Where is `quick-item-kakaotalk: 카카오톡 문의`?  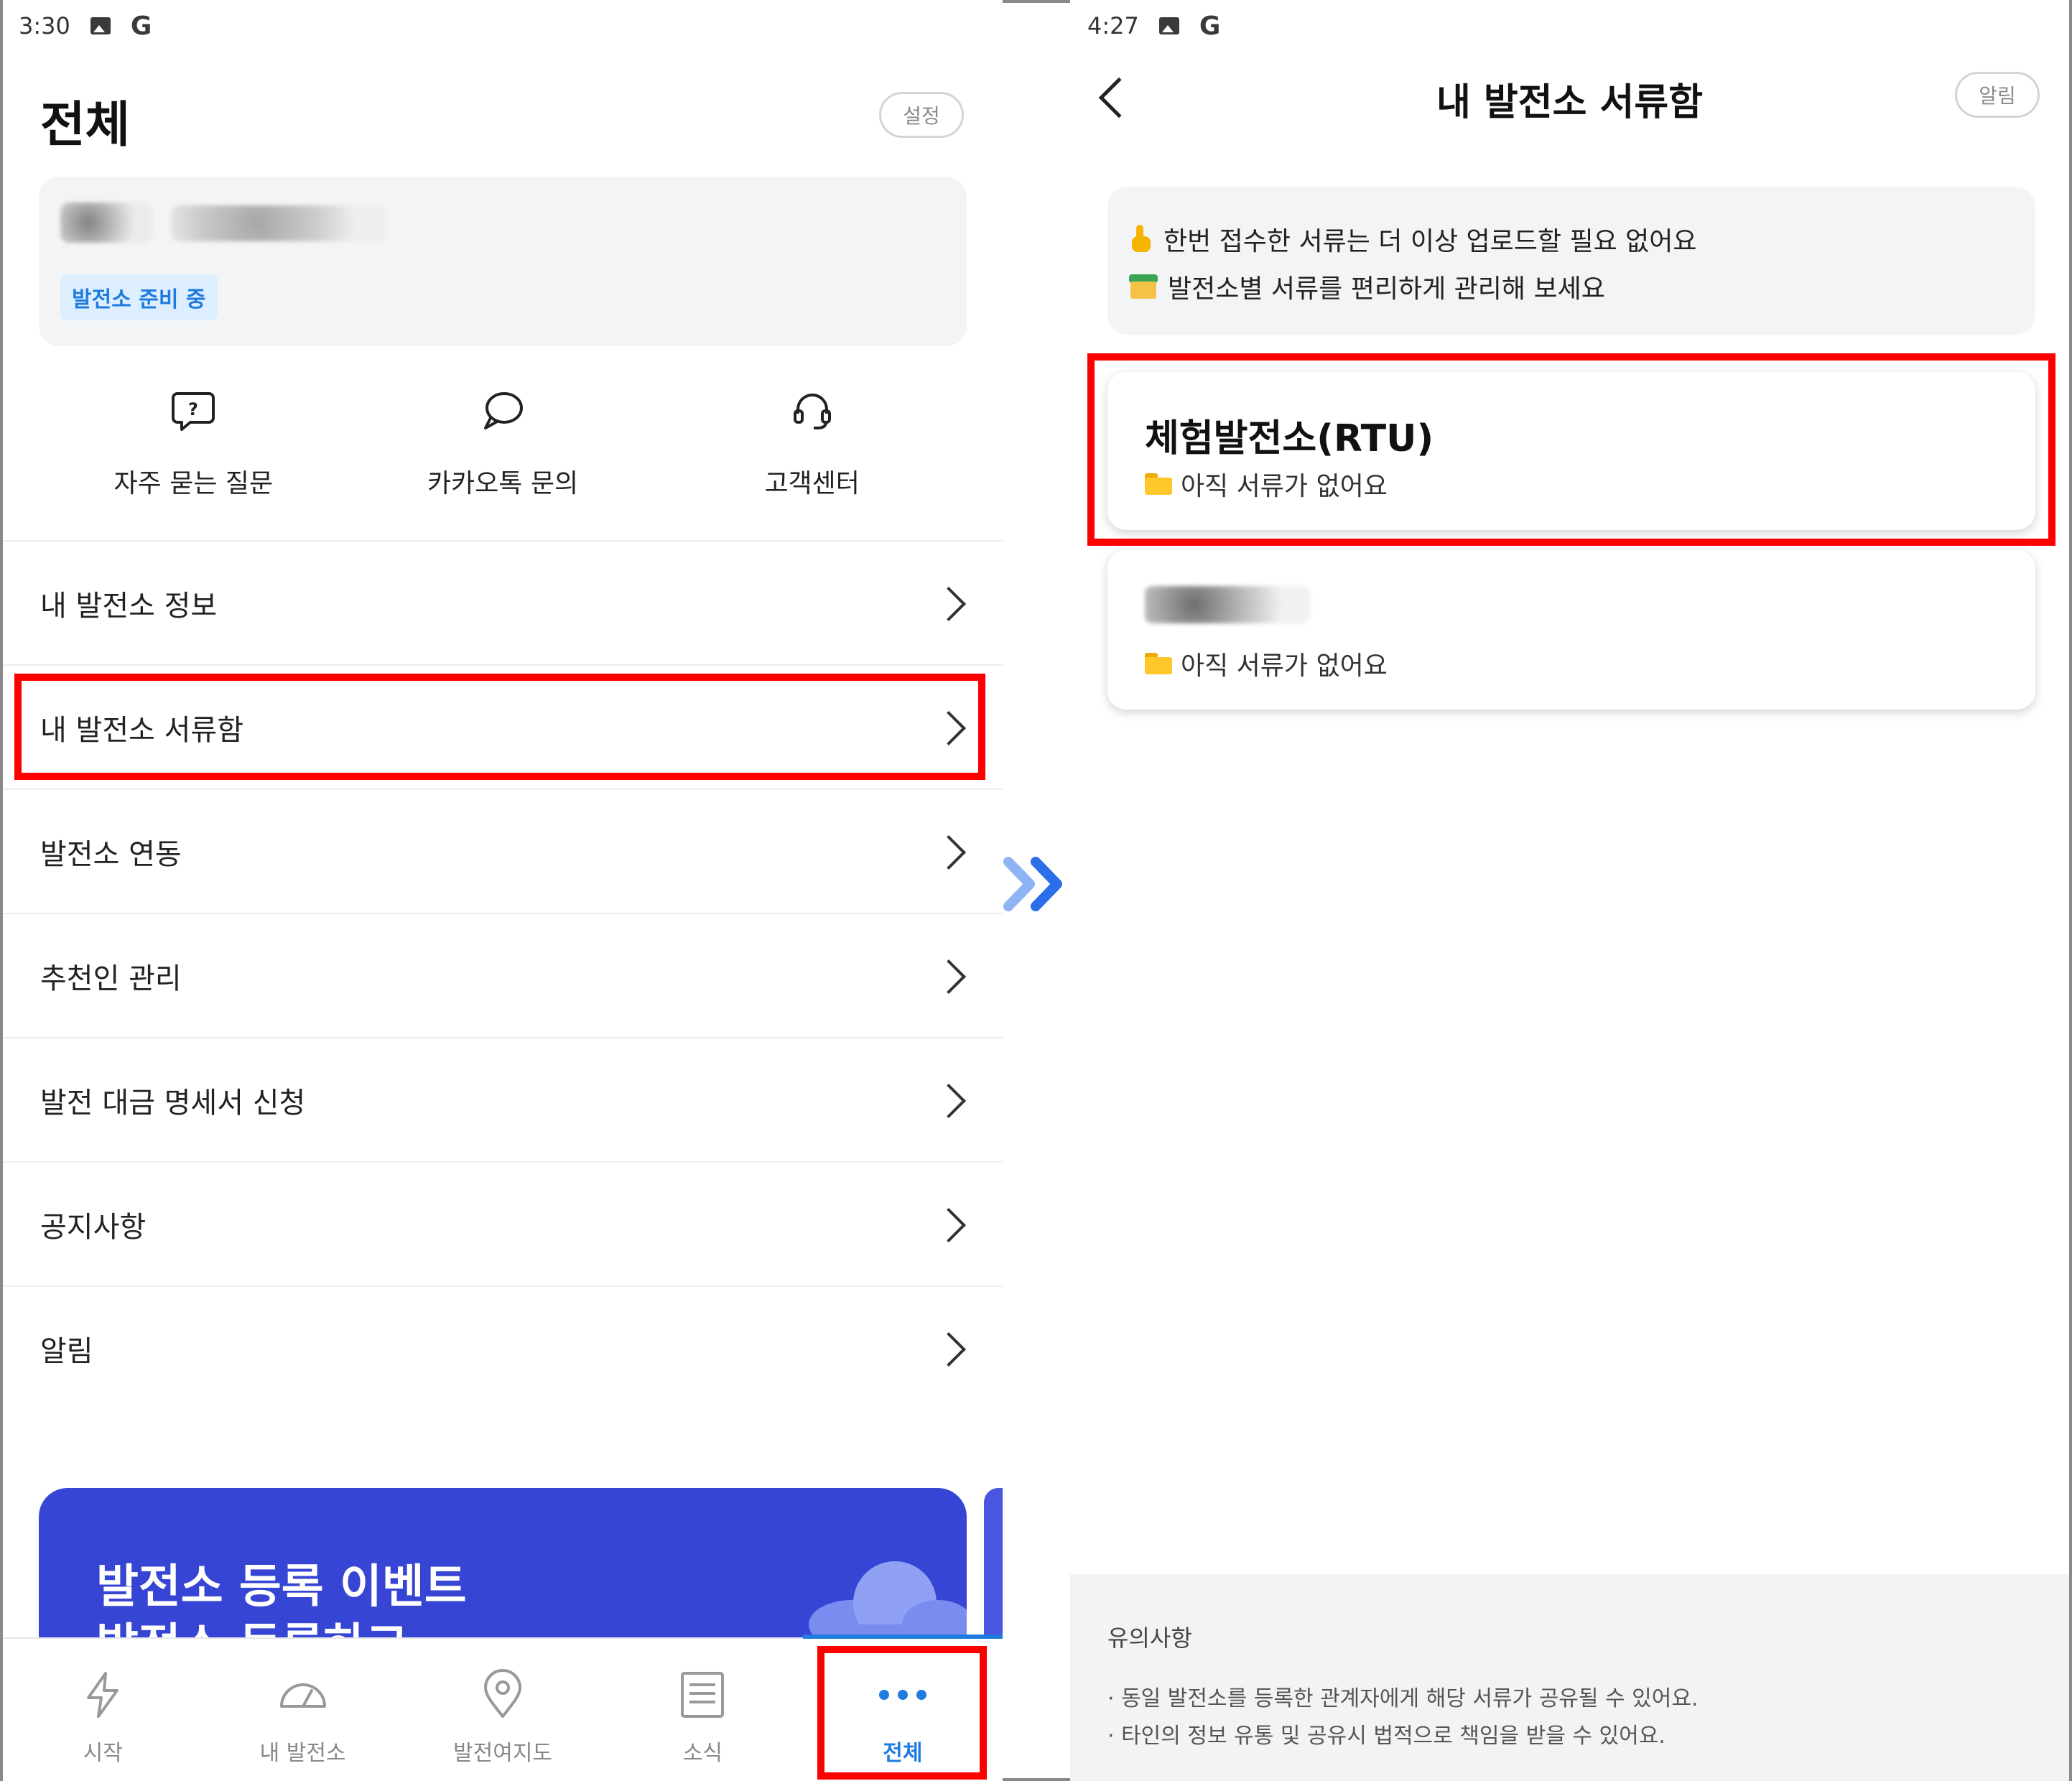
quick-item-kakaotalk: 카카오톡 문의 is located at coordinates (503, 453).